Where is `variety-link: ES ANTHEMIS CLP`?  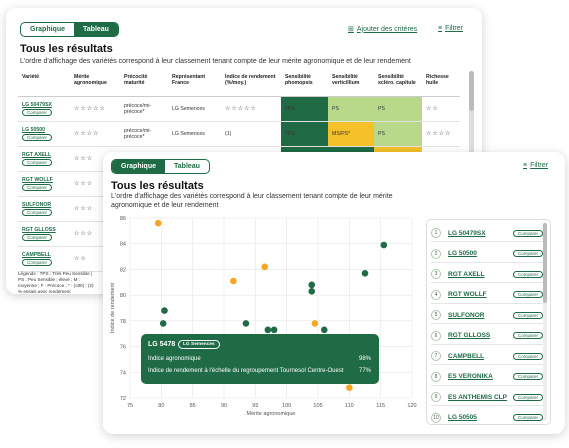
variety-link: ES ANTHEMIS CLP is located at coordinates (480, 397).